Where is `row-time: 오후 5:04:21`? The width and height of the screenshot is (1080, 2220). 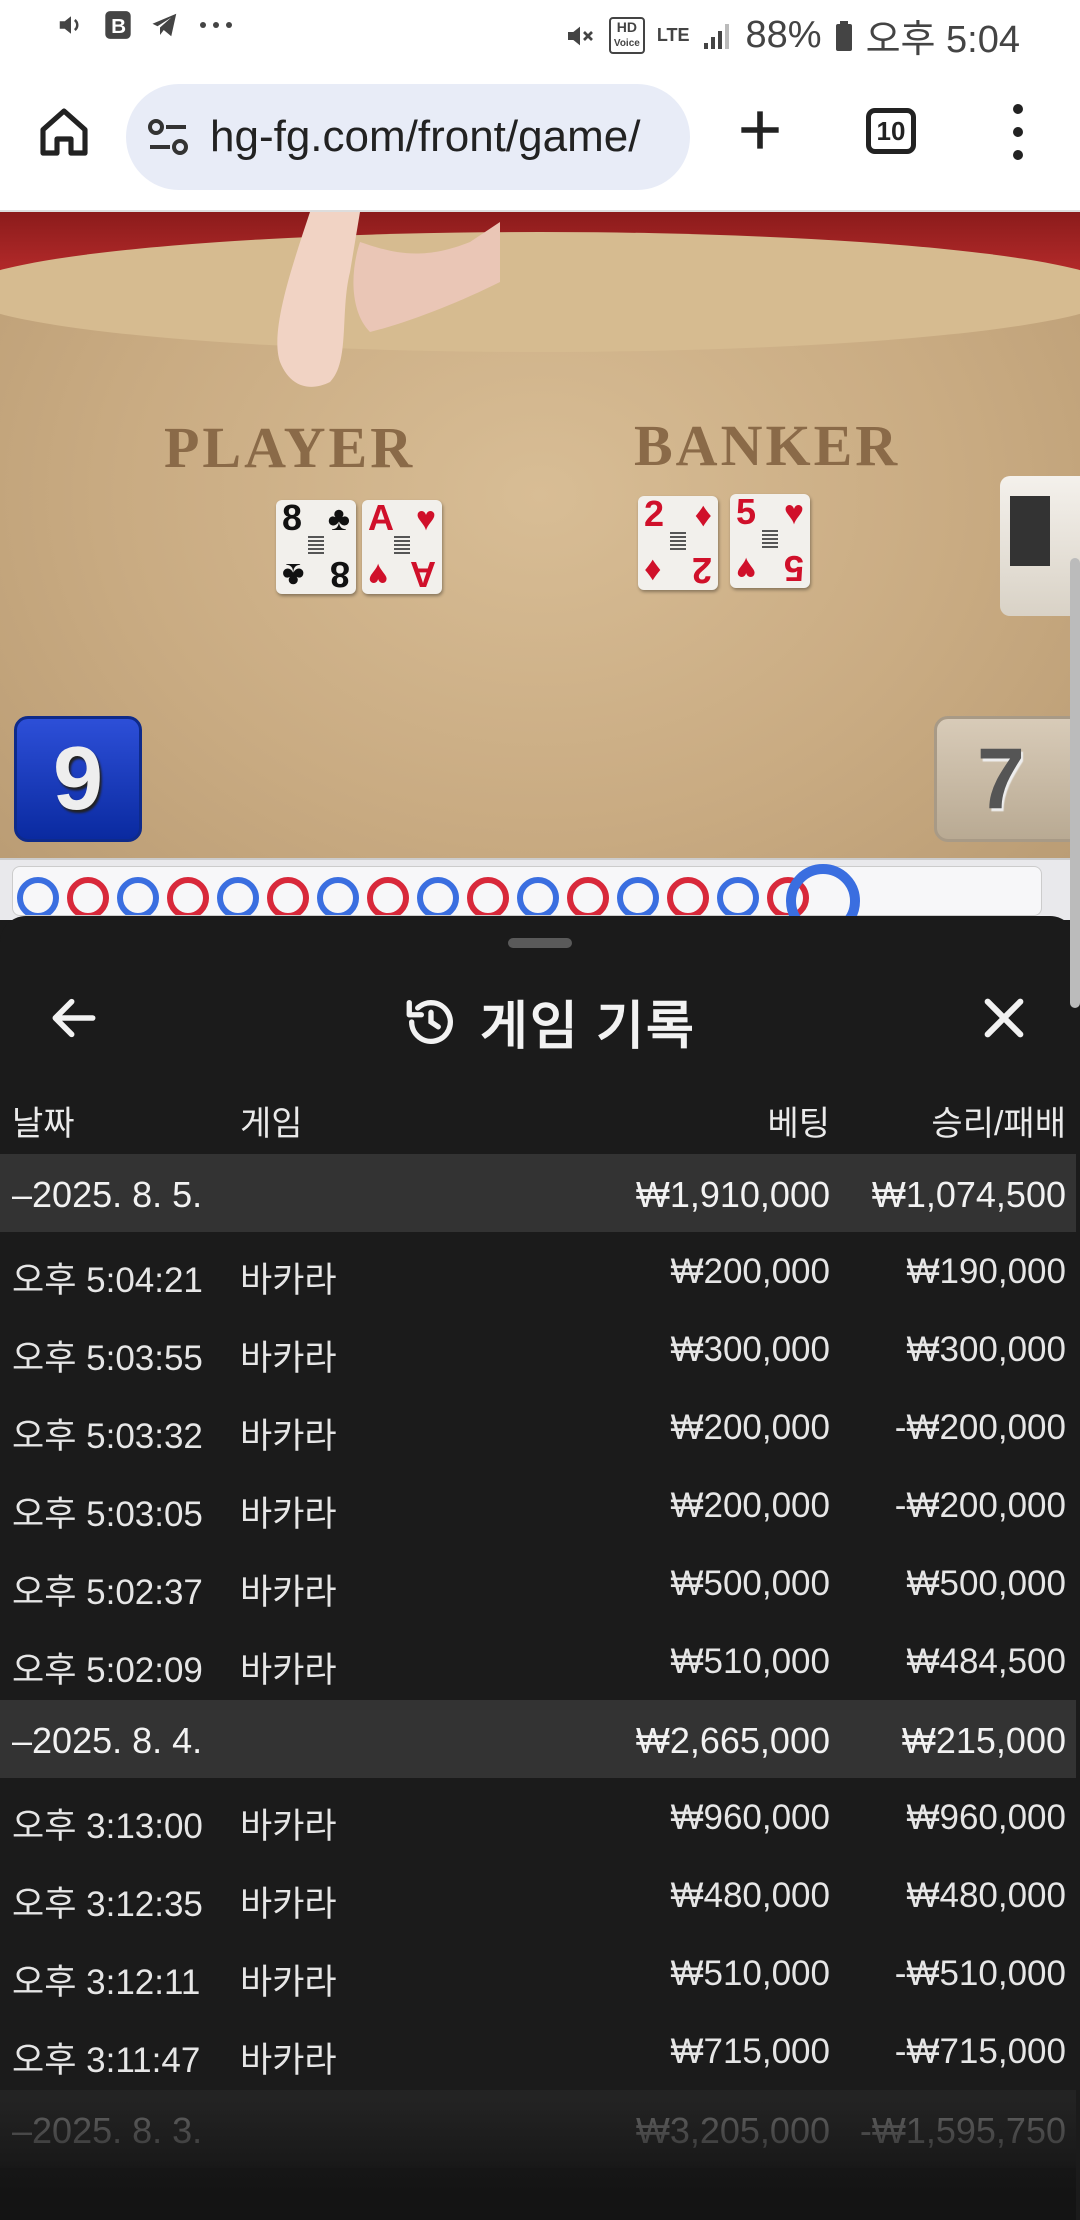 row-time: 오후 5:04:21 is located at coordinates (107, 1280).